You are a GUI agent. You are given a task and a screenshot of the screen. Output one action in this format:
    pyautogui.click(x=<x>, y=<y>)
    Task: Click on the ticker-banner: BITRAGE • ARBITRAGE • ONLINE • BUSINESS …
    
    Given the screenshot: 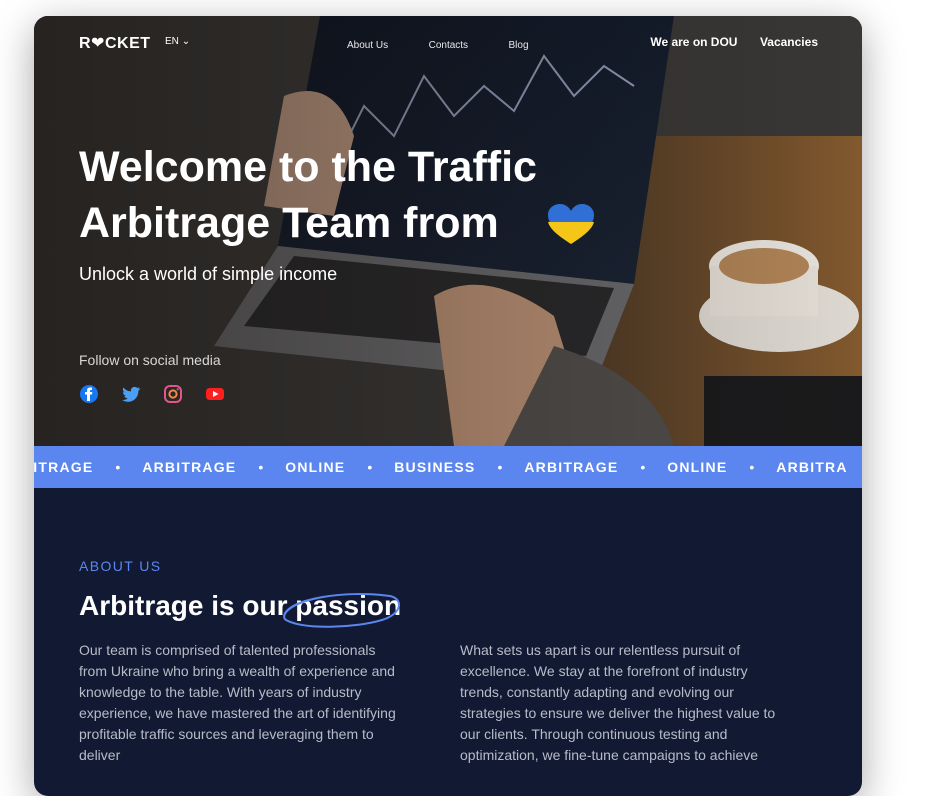 What is the action you would take?
    pyautogui.click(x=448, y=467)
    